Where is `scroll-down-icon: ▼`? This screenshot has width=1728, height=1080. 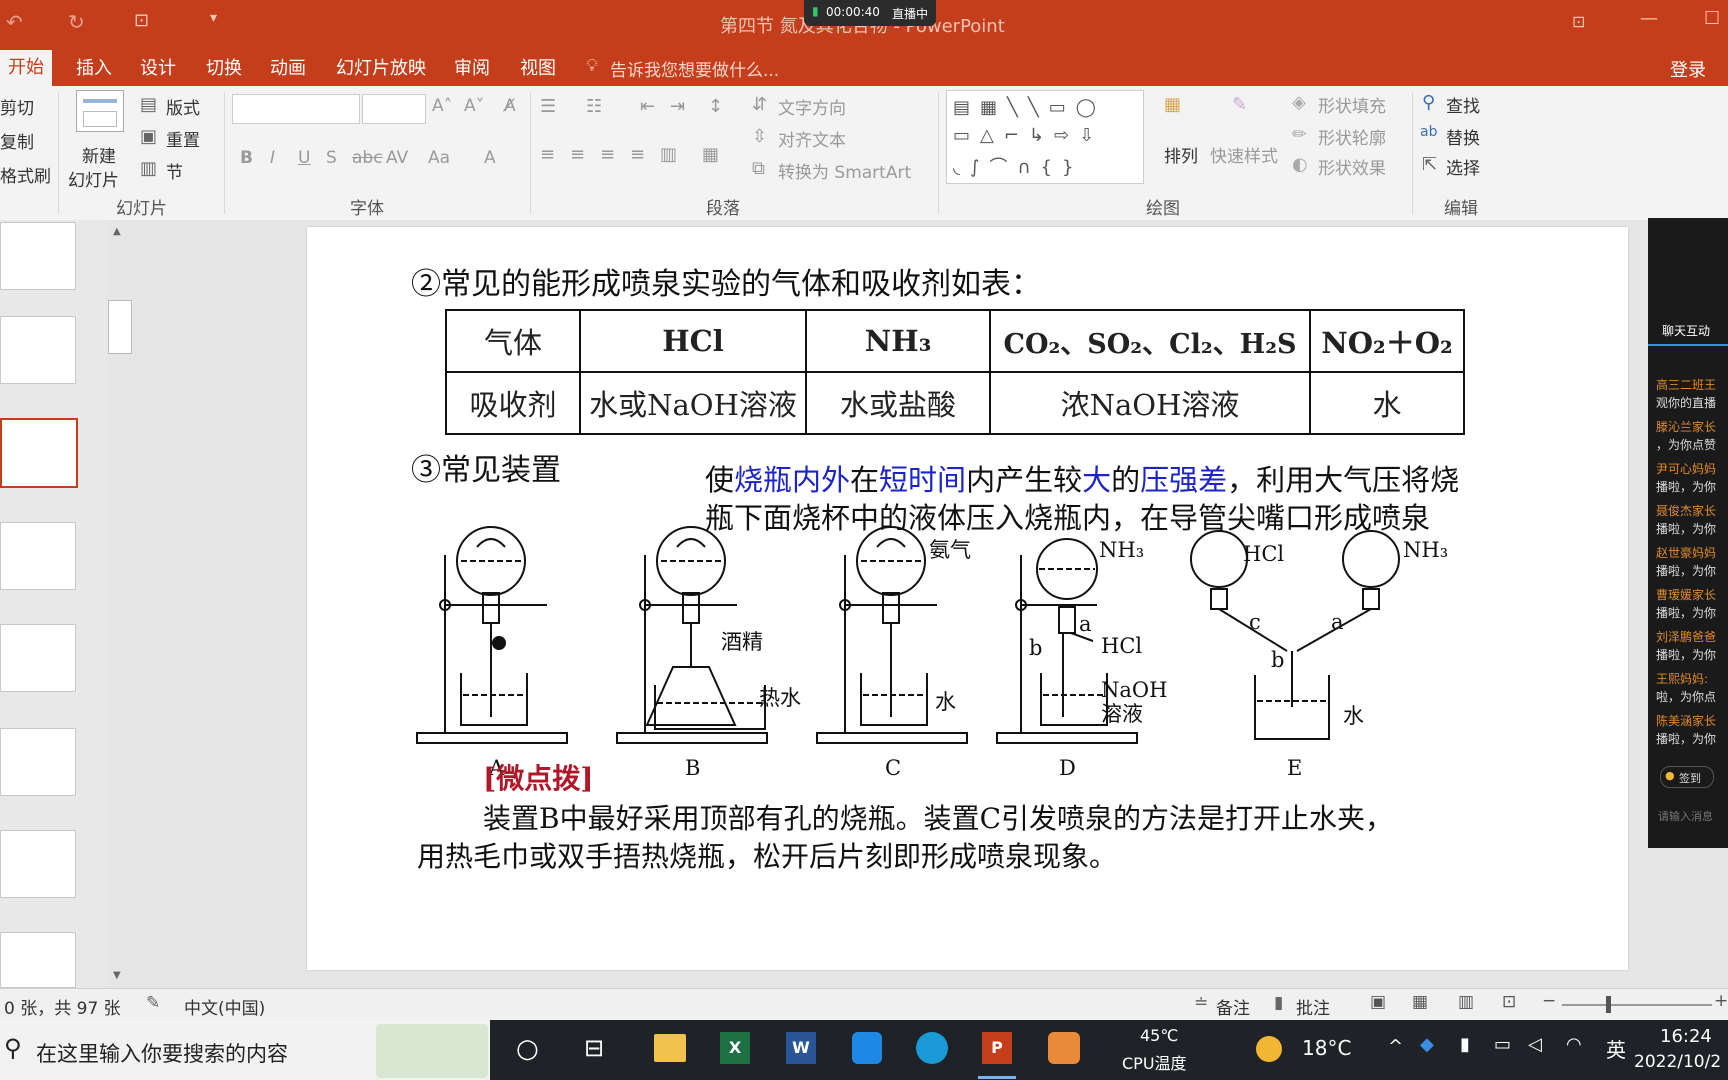
scroll-down-icon: ▼ is located at coordinates (117, 975).